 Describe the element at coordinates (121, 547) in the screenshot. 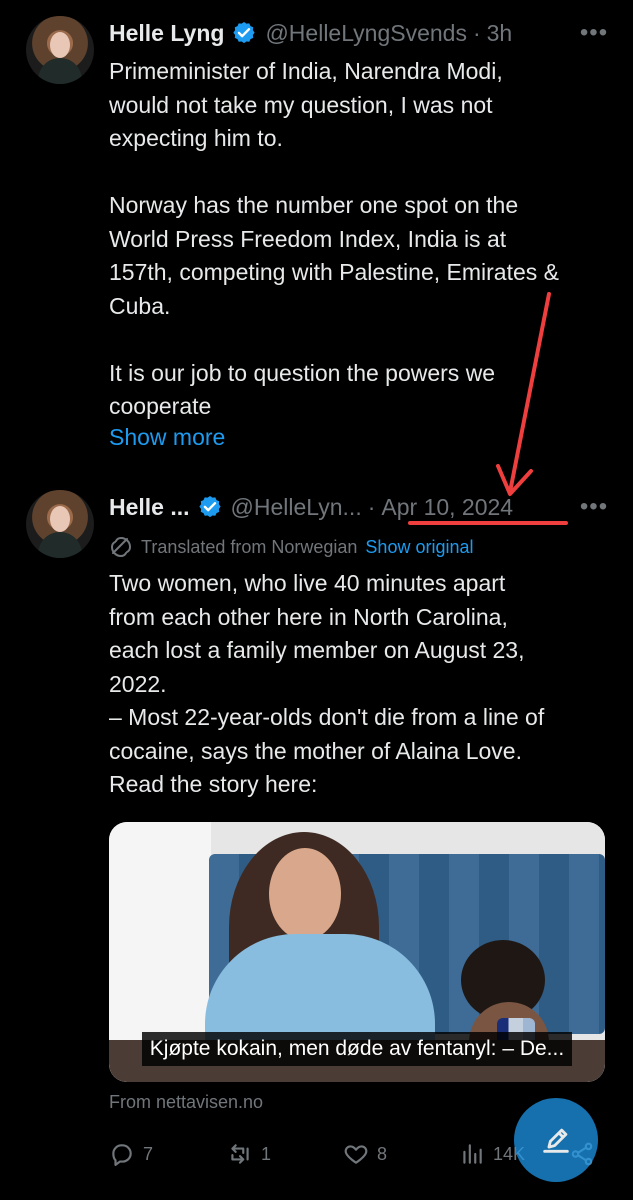

I see `translate-icon` at that location.